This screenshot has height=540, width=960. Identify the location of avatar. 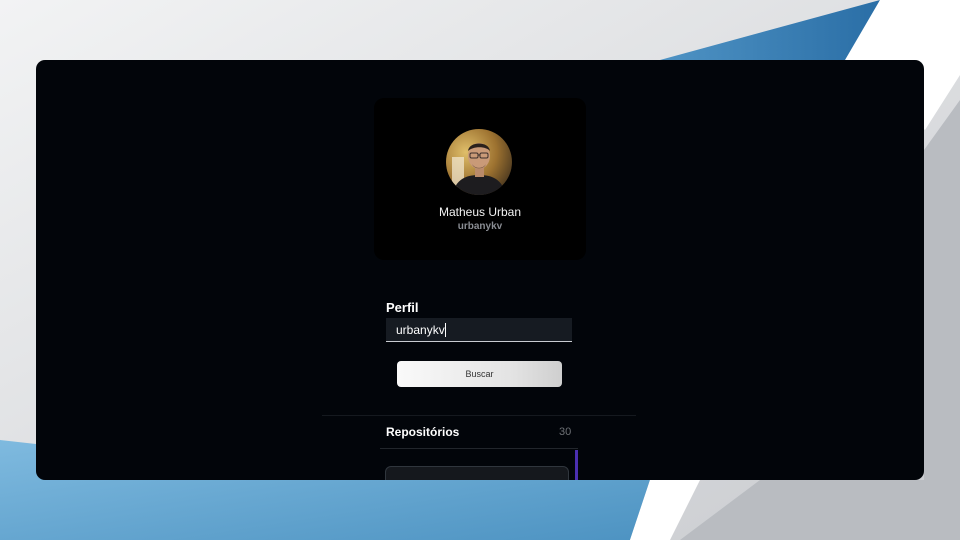
(479, 162).